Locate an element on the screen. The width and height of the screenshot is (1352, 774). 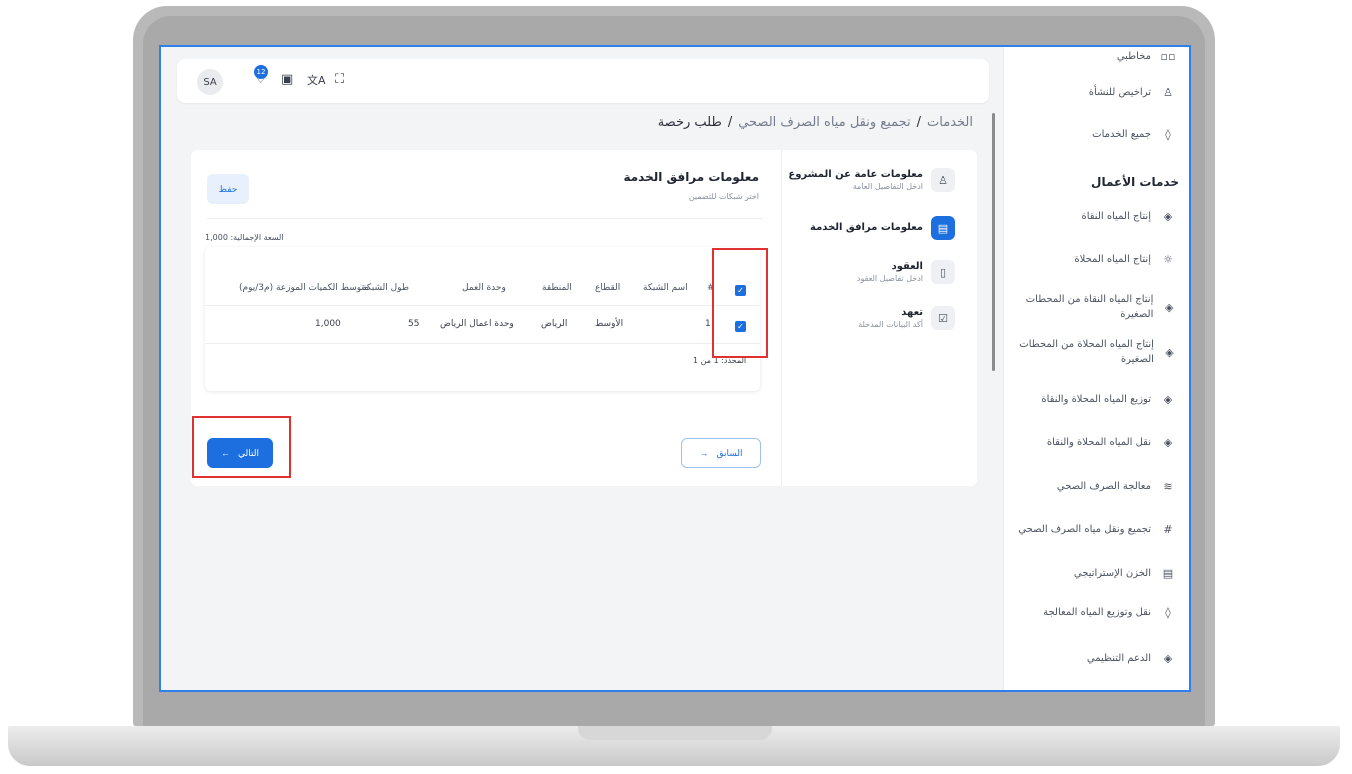
save-button: حفظ is located at coordinates (228, 189).